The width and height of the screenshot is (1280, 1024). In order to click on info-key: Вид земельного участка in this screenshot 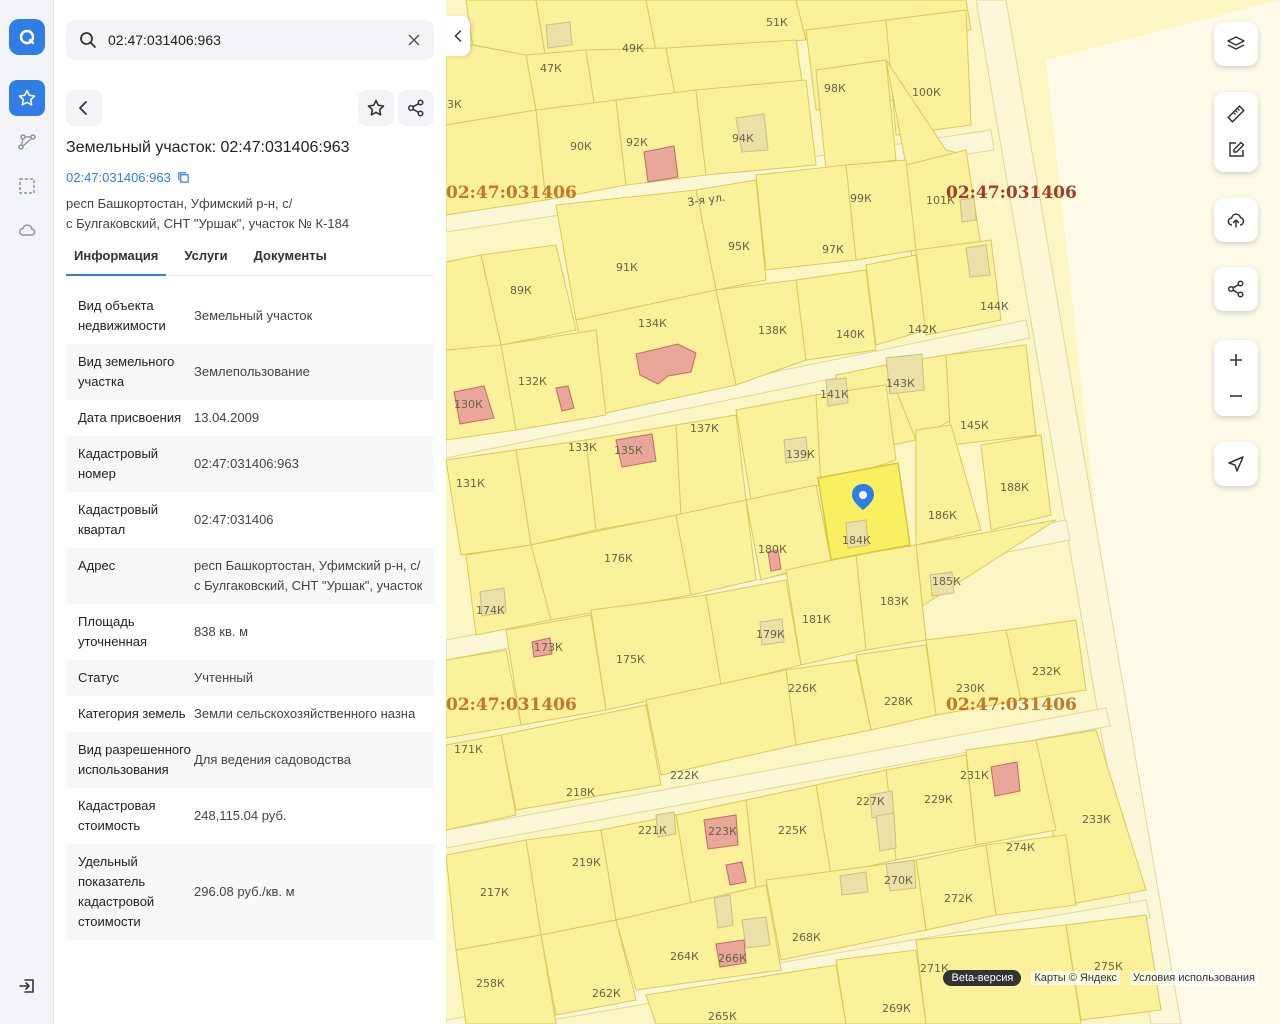, I will do `click(126, 371)`.